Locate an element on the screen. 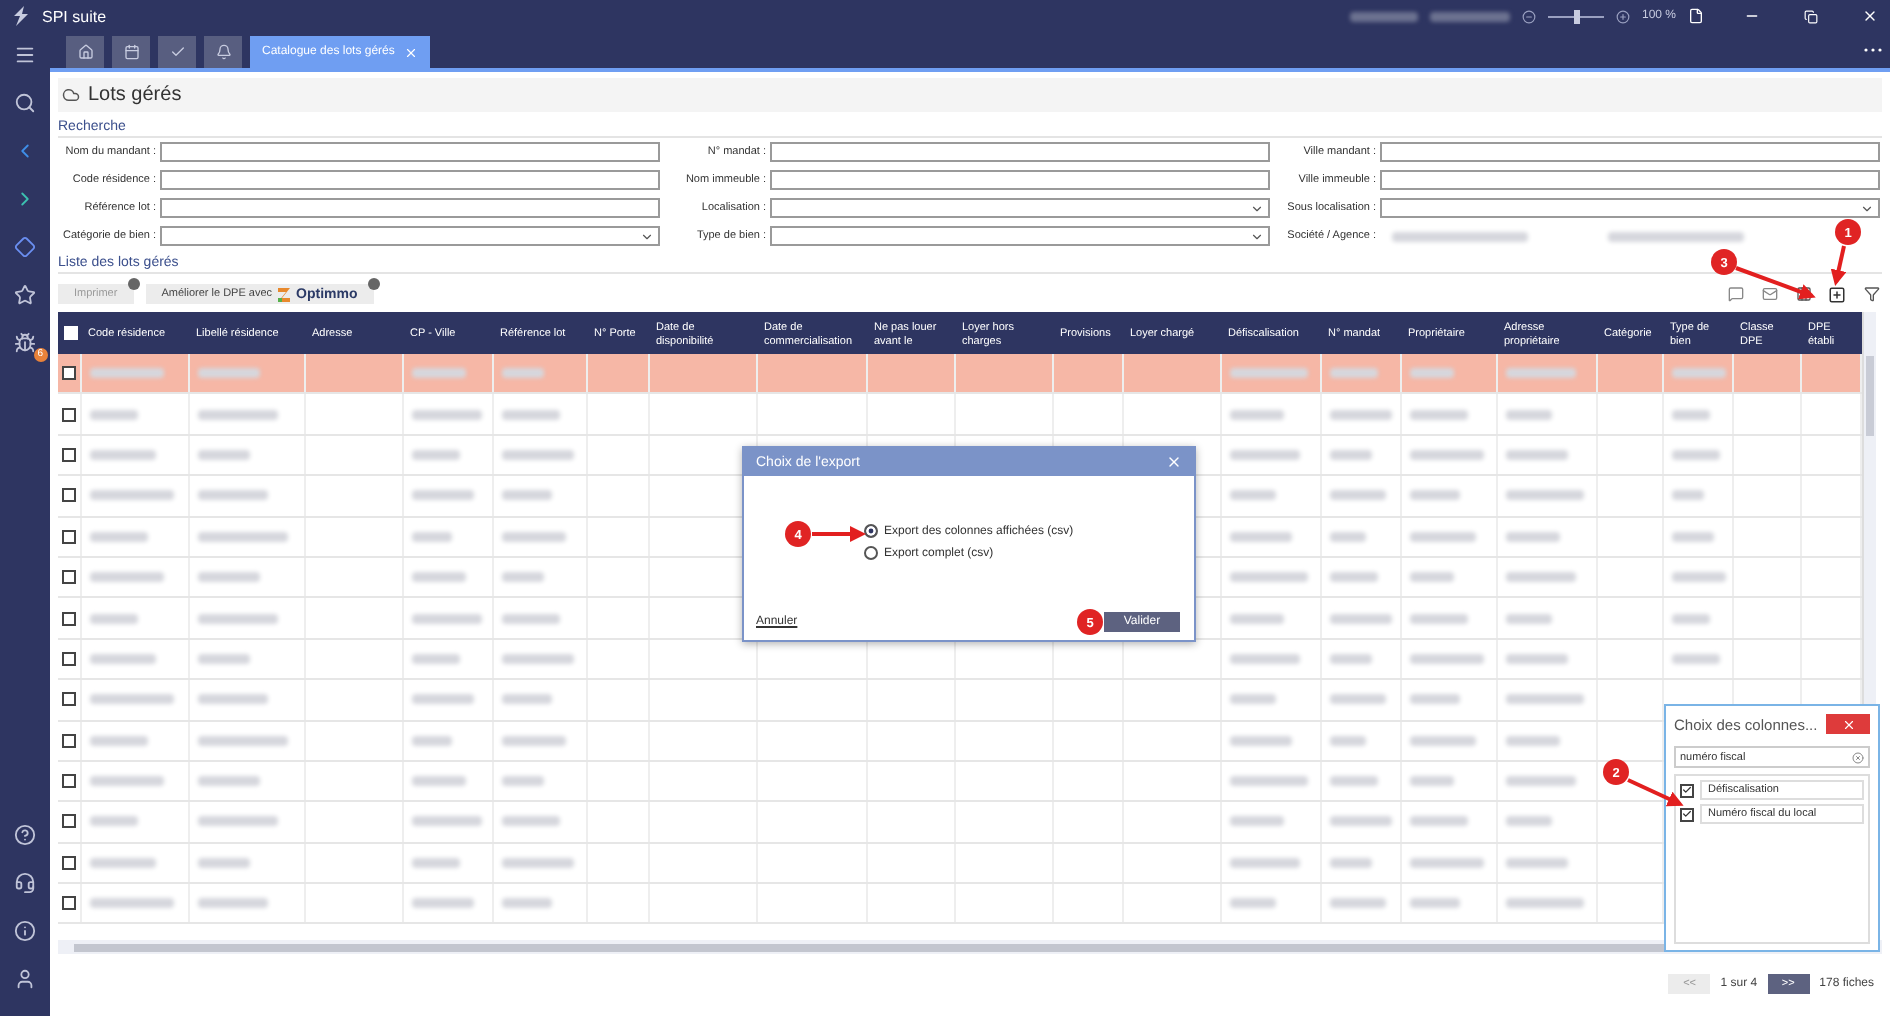 This screenshot has width=1890, height=1016. search-icon is located at coordinates (25, 102).